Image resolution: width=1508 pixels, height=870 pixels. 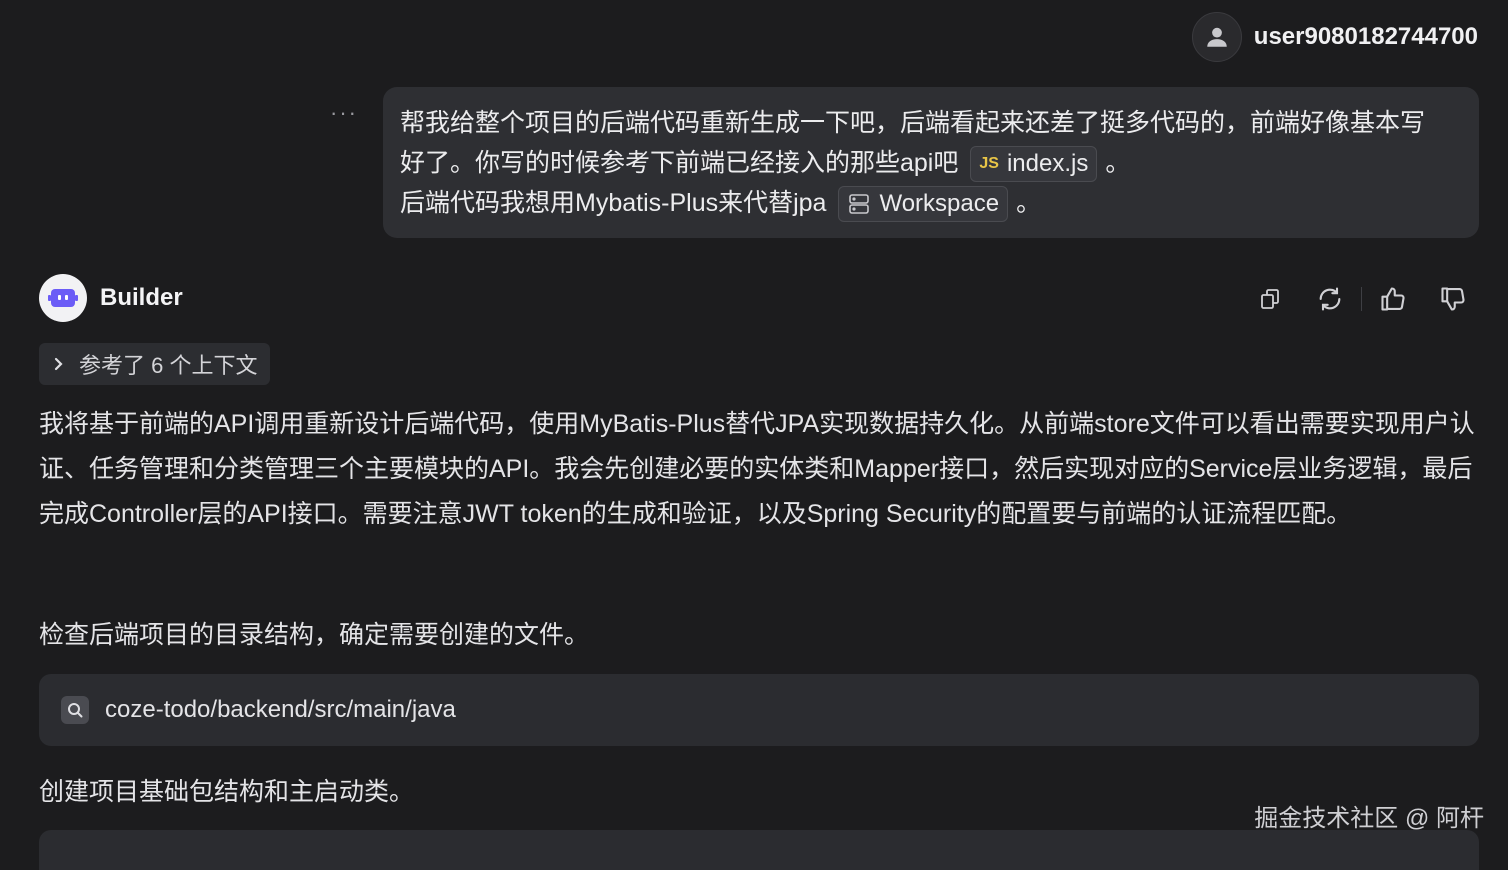 I want to click on search-icon, so click(x=75, y=710).